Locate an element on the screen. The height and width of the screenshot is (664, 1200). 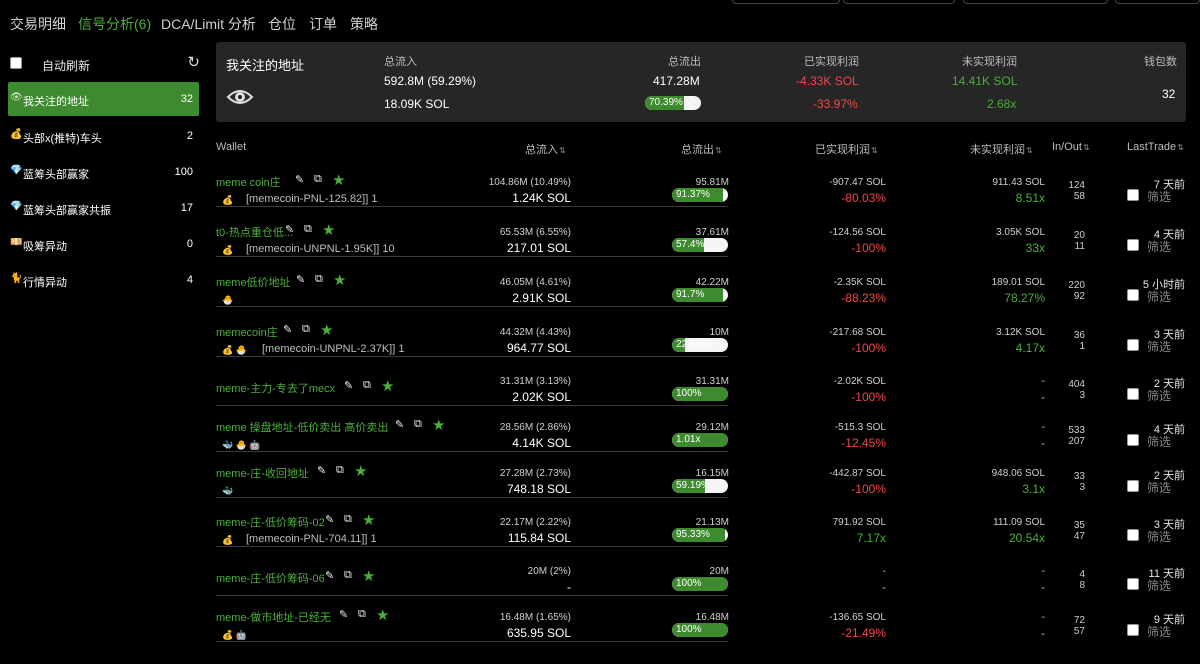
col-outflow: 总流出⇅ is located at coordinates (701, 149).